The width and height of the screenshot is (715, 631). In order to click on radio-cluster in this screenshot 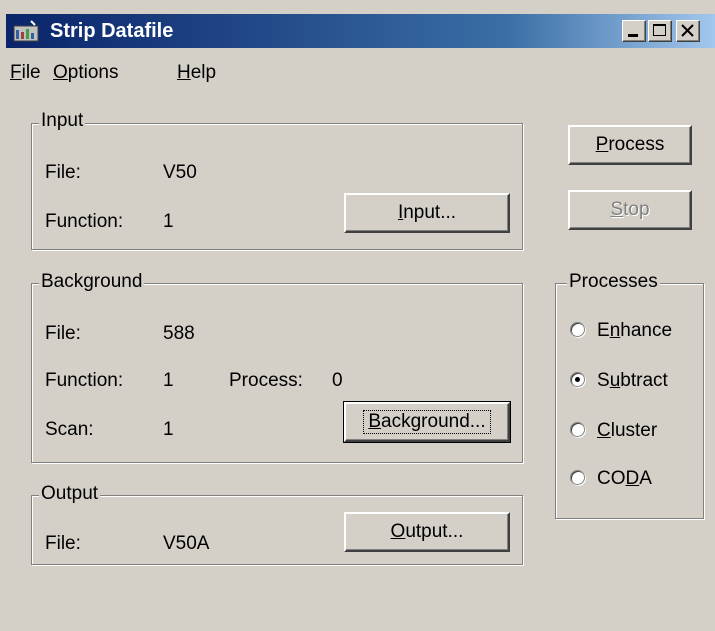, I will do `click(577, 429)`.